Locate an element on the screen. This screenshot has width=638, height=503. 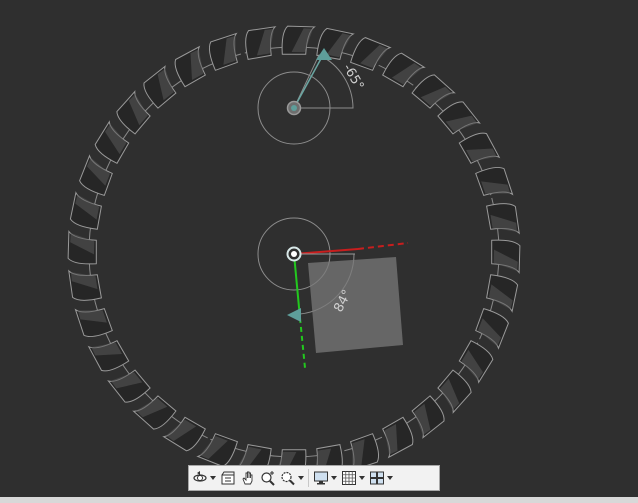
navigation-toolbar is located at coordinates (314, 478).